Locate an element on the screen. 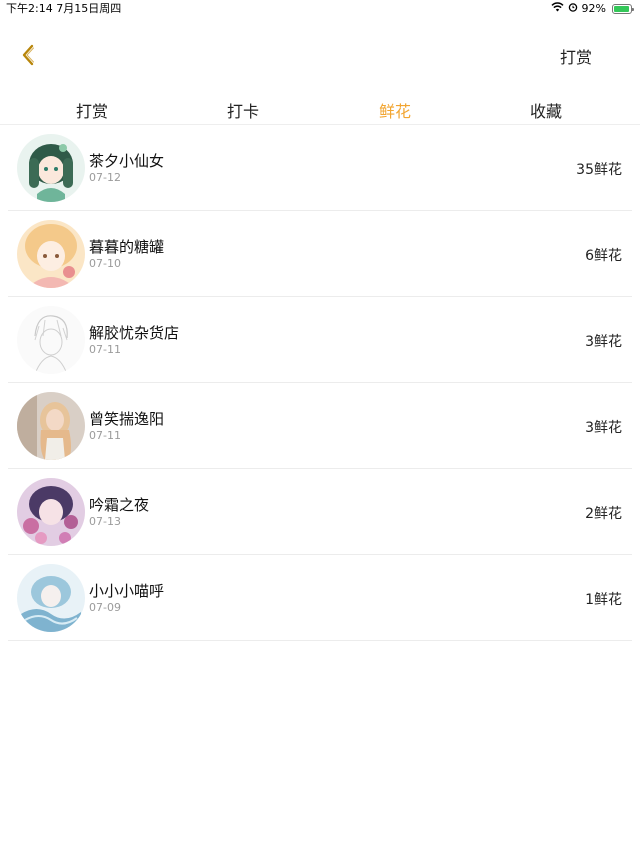  battery-icon is located at coordinates (623, 9).